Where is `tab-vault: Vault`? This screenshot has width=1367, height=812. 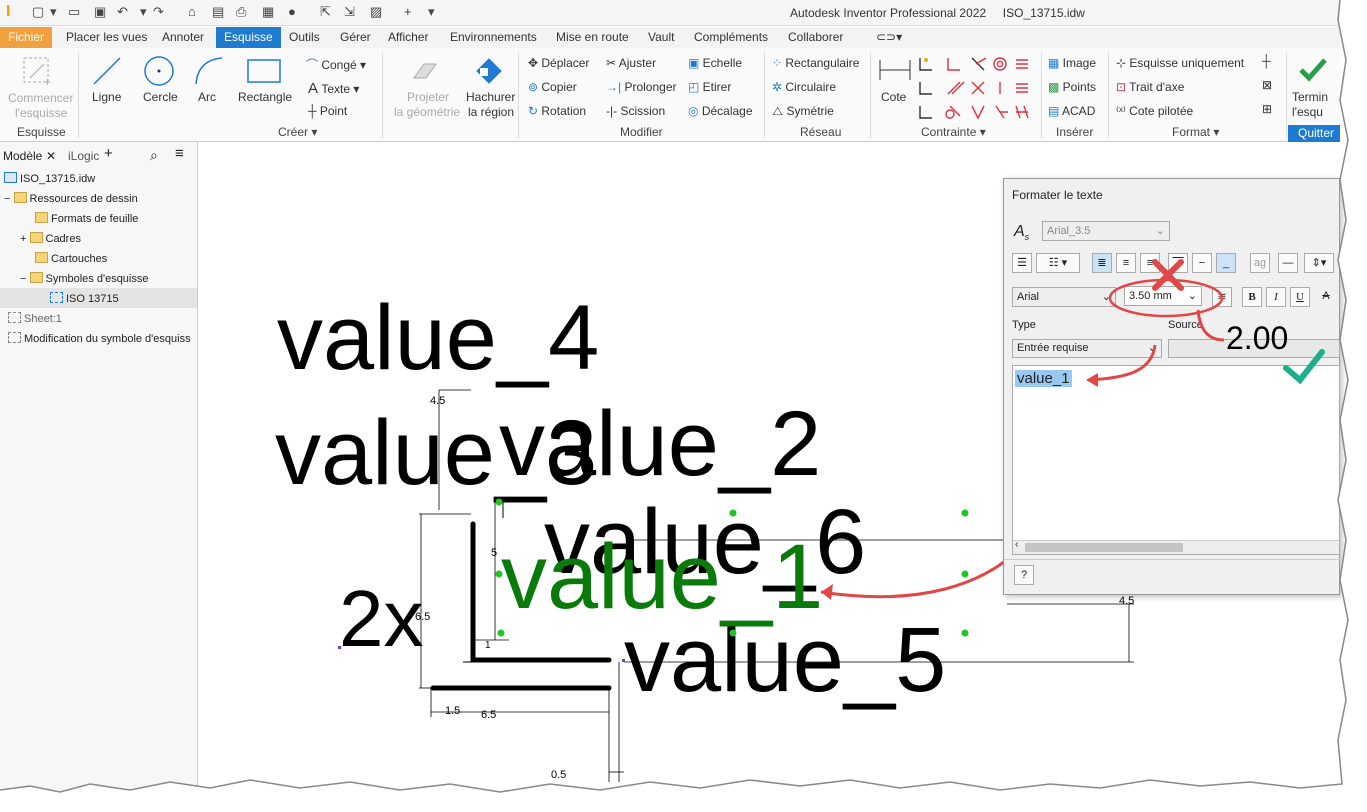
tab-vault: Vault is located at coordinates (661, 37).